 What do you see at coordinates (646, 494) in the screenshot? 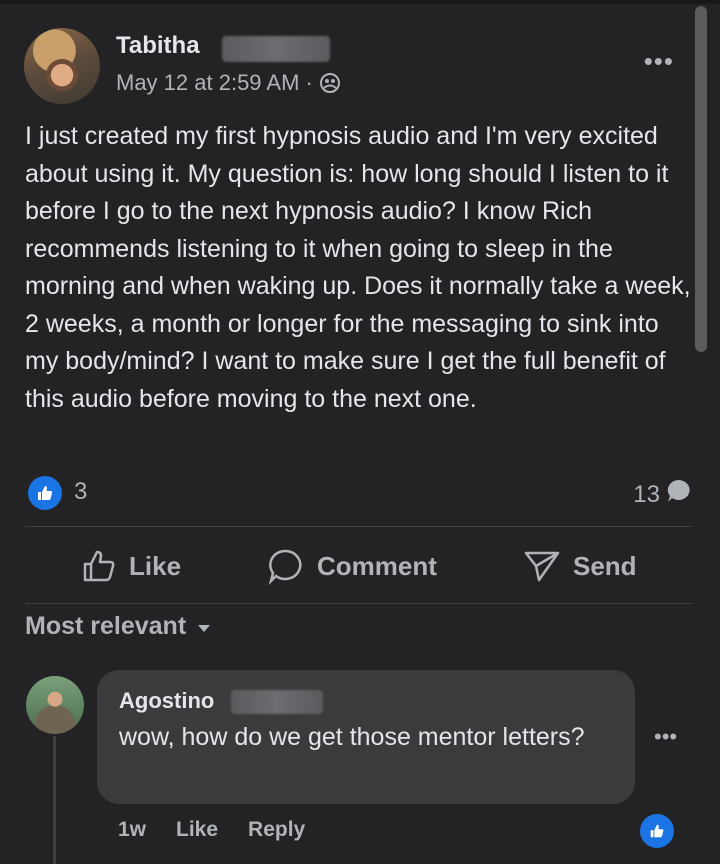
I see `comment-count-value: 13` at bounding box center [646, 494].